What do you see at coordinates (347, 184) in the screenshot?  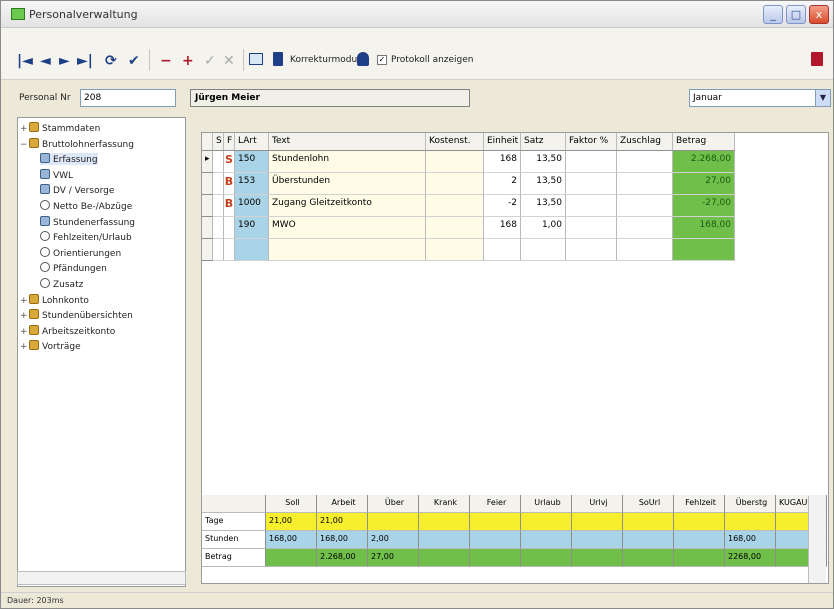 I see `text-cell: Überstunden` at bounding box center [347, 184].